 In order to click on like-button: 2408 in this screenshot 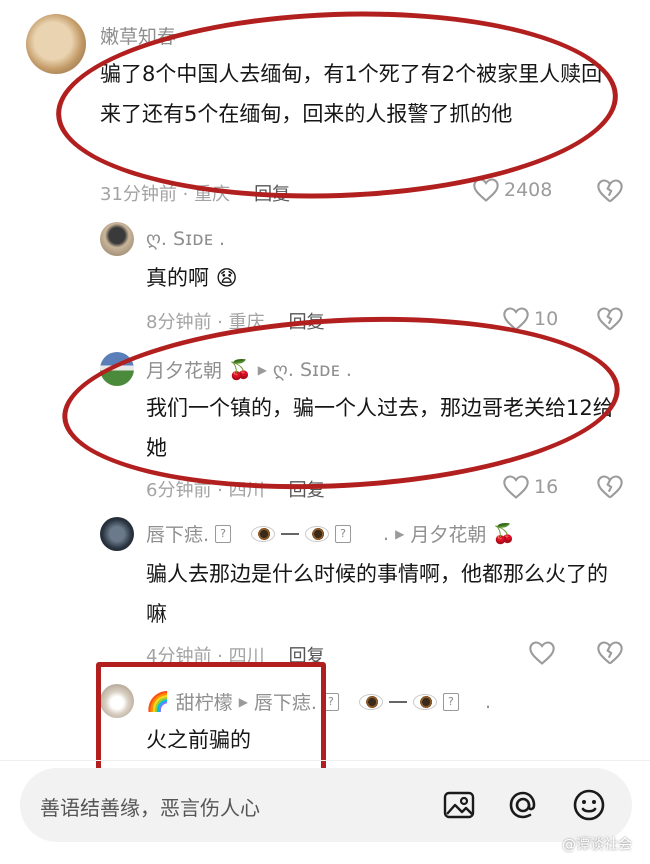, I will do `click(512, 190)`.